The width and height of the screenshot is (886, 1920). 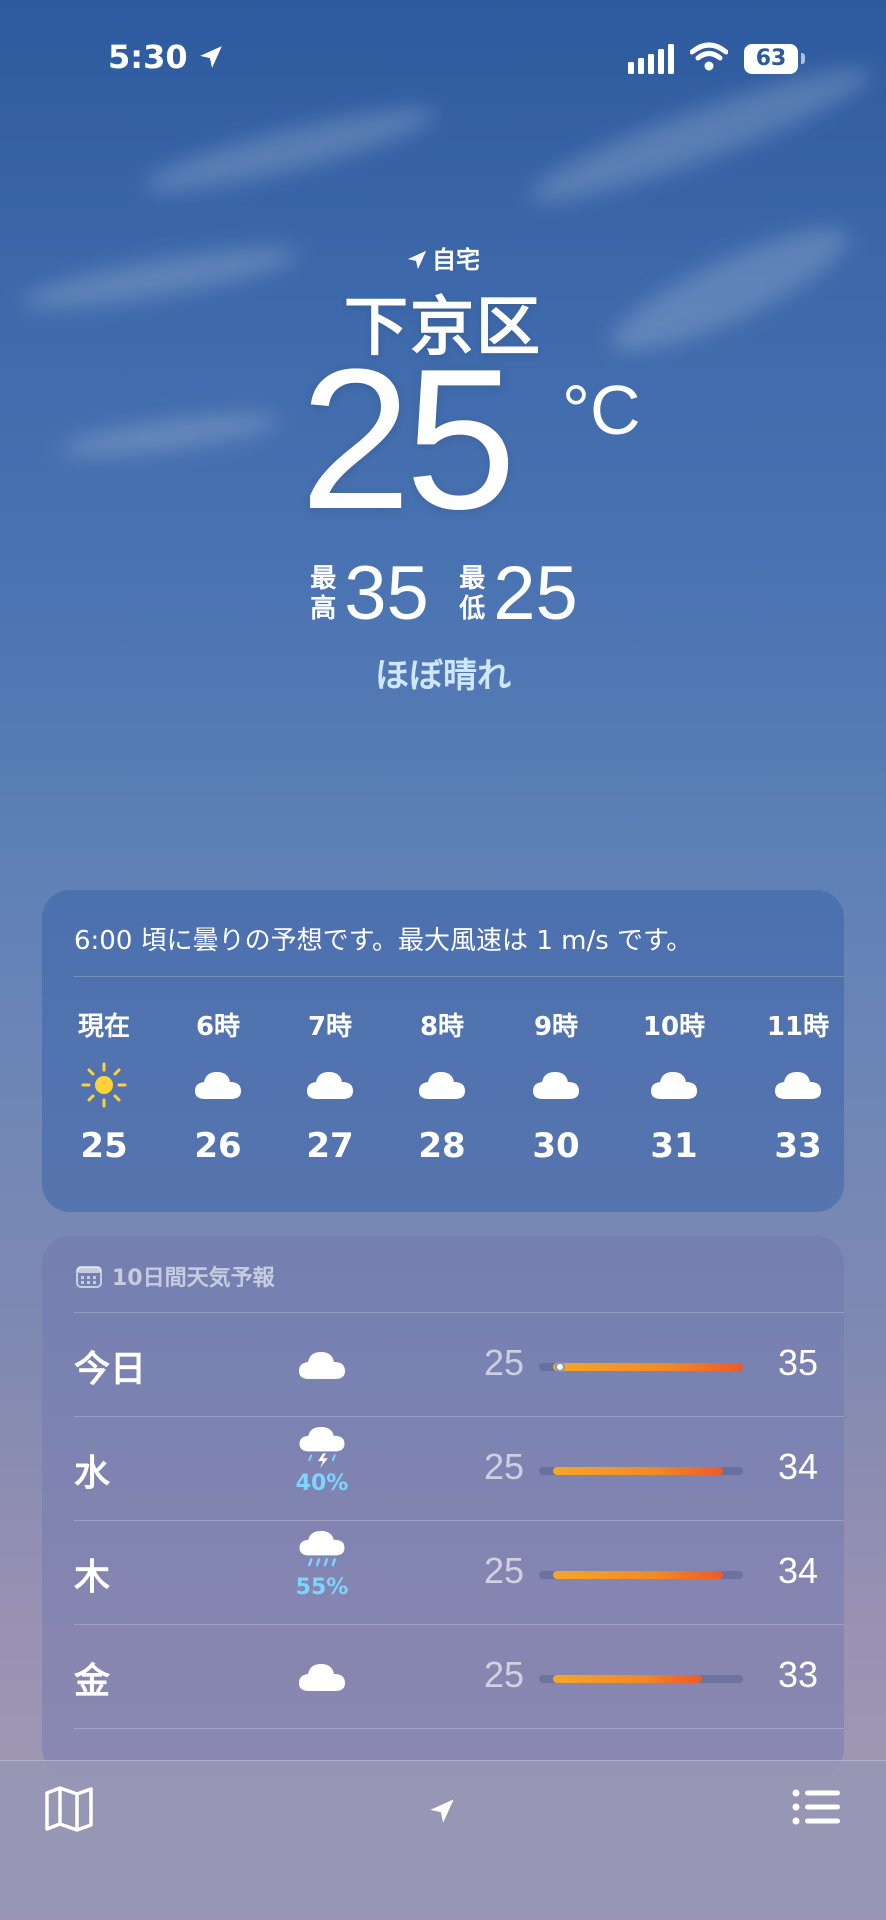 I want to click on battery-indicator: 63, so click(x=771, y=59).